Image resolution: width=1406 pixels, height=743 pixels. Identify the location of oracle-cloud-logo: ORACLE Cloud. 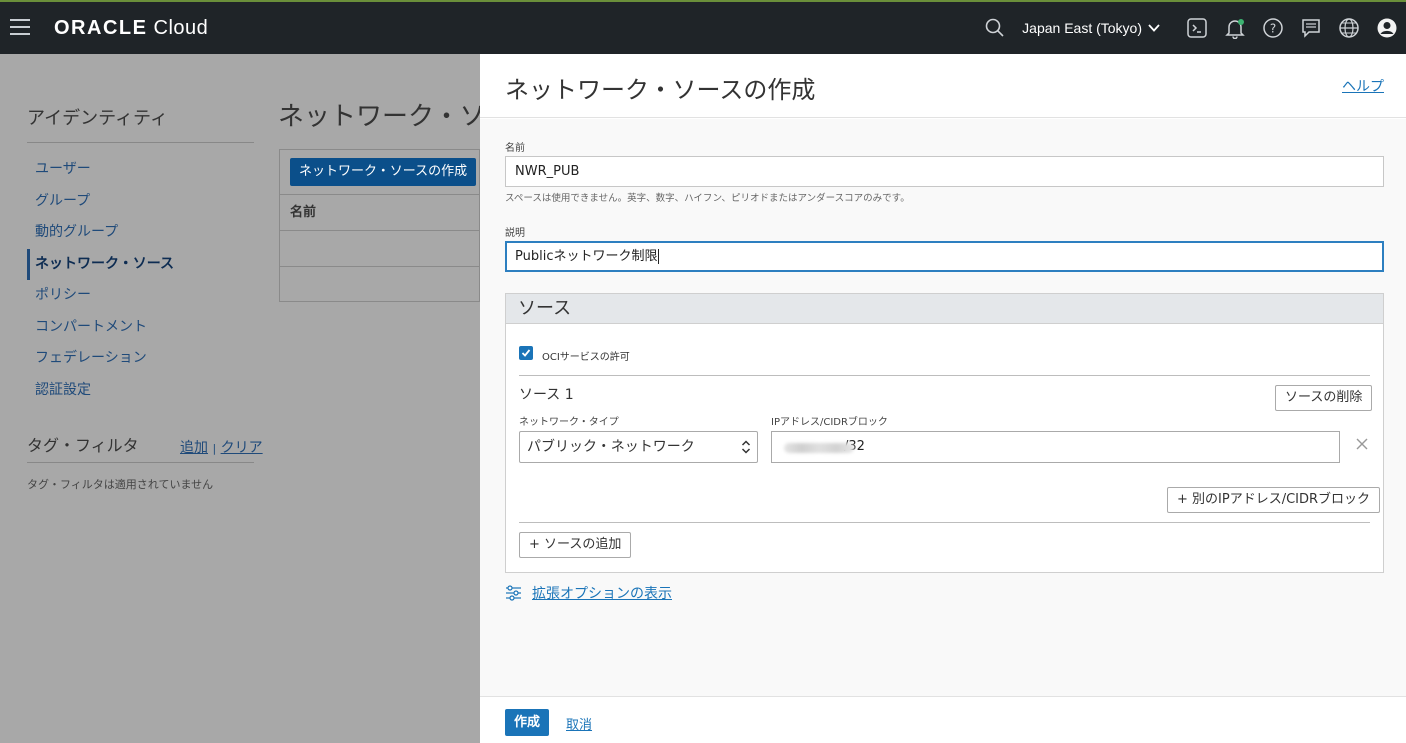
(131, 28).